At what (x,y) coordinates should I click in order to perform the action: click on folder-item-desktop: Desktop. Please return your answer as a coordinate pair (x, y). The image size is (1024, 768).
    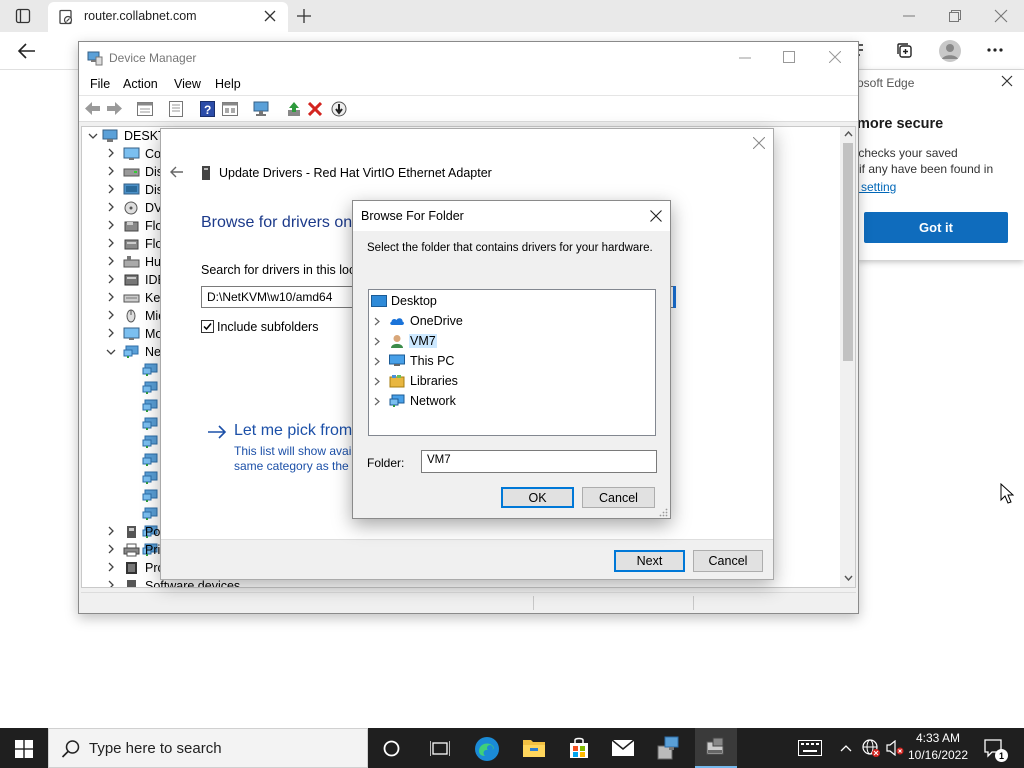
    Looking at the image, I should click on (512, 301).